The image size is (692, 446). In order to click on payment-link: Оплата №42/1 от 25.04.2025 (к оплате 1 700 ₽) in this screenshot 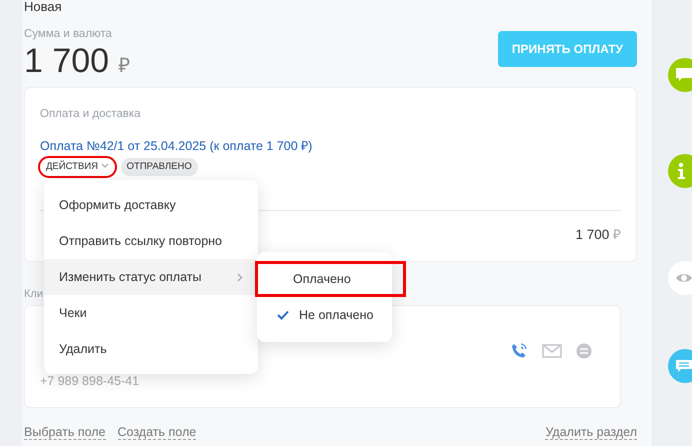, I will do `click(176, 146)`.